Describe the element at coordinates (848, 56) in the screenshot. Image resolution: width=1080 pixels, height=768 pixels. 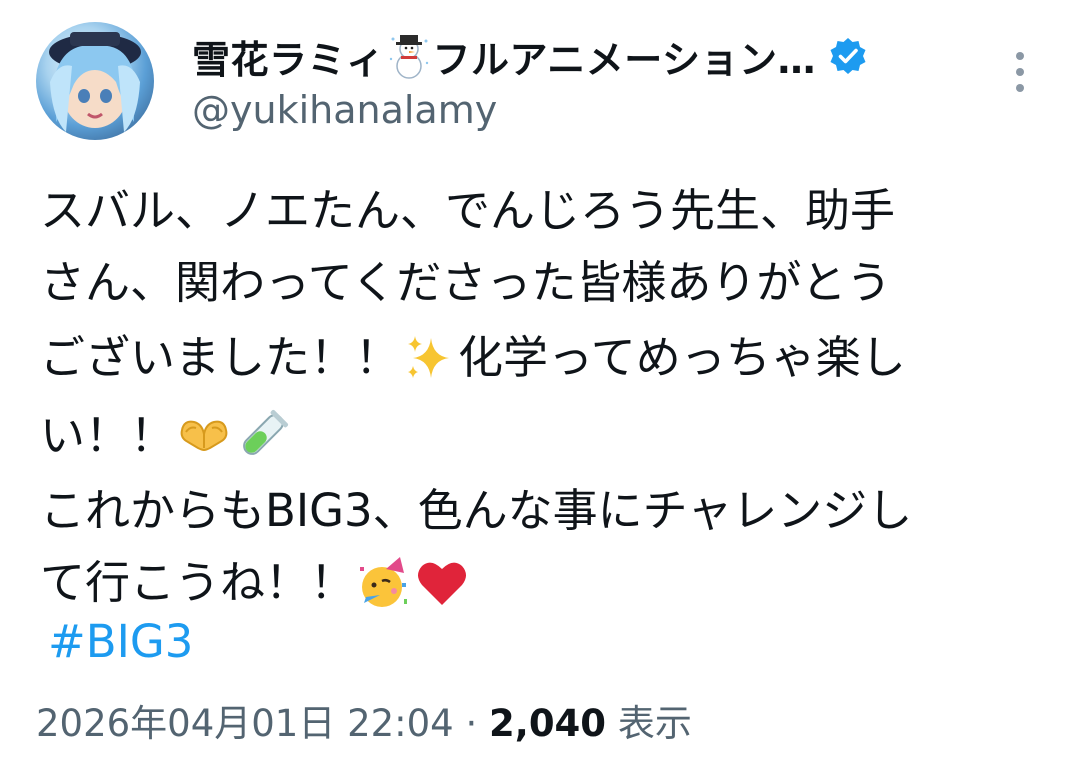
I see `verified-badge-icon` at that location.